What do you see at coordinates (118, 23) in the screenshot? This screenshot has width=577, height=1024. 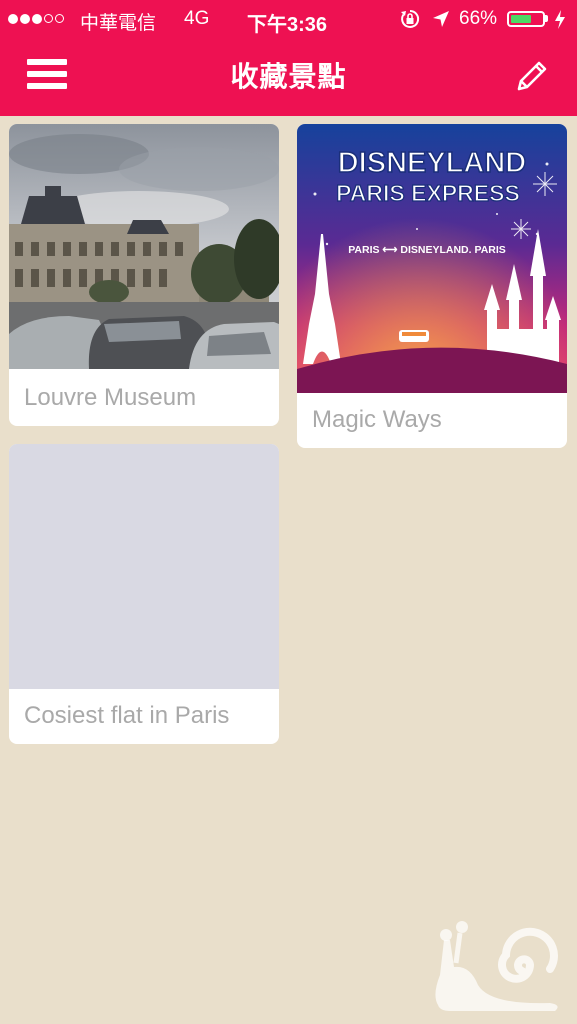 I see `carrier-name: 中華電信` at bounding box center [118, 23].